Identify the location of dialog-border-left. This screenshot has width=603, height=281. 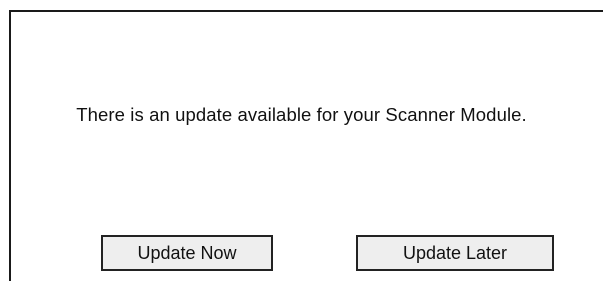
(10, 145).